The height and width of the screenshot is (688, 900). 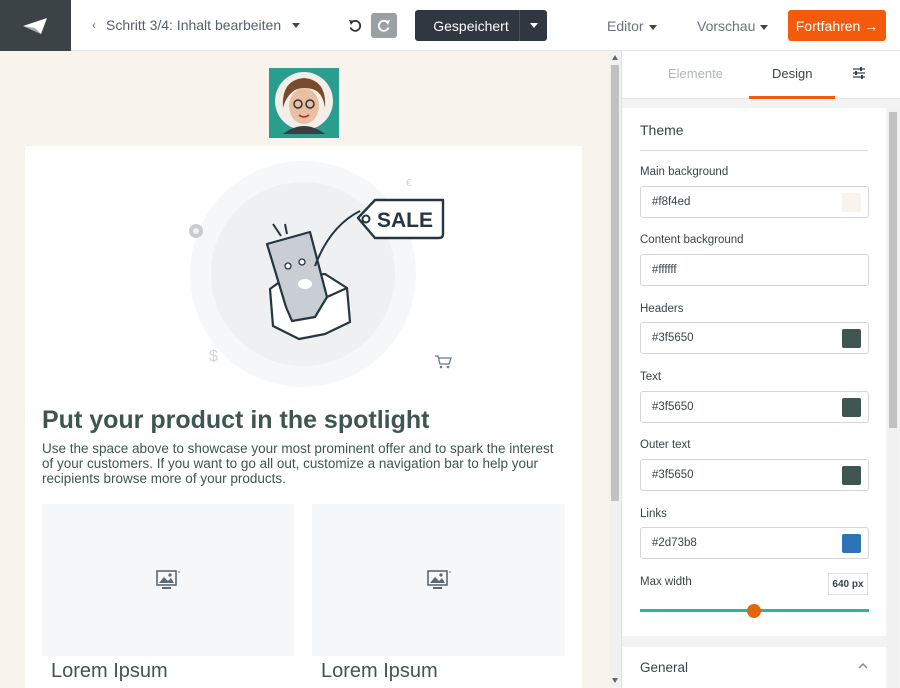 What do you see at coordinates (792, 73) in the screenshot?
I see `tab-design: Design` at bounding box center [792, 73].